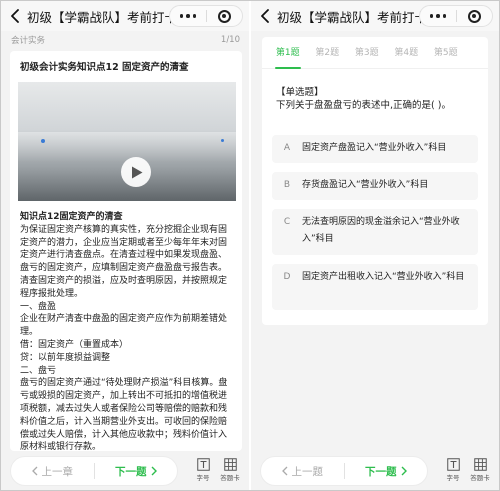 The image size is (500, 491). Describe the element at coordinates (74, 344) in the screenshot. I see `content-line: 借：固定资产（重置成本）` at that location.